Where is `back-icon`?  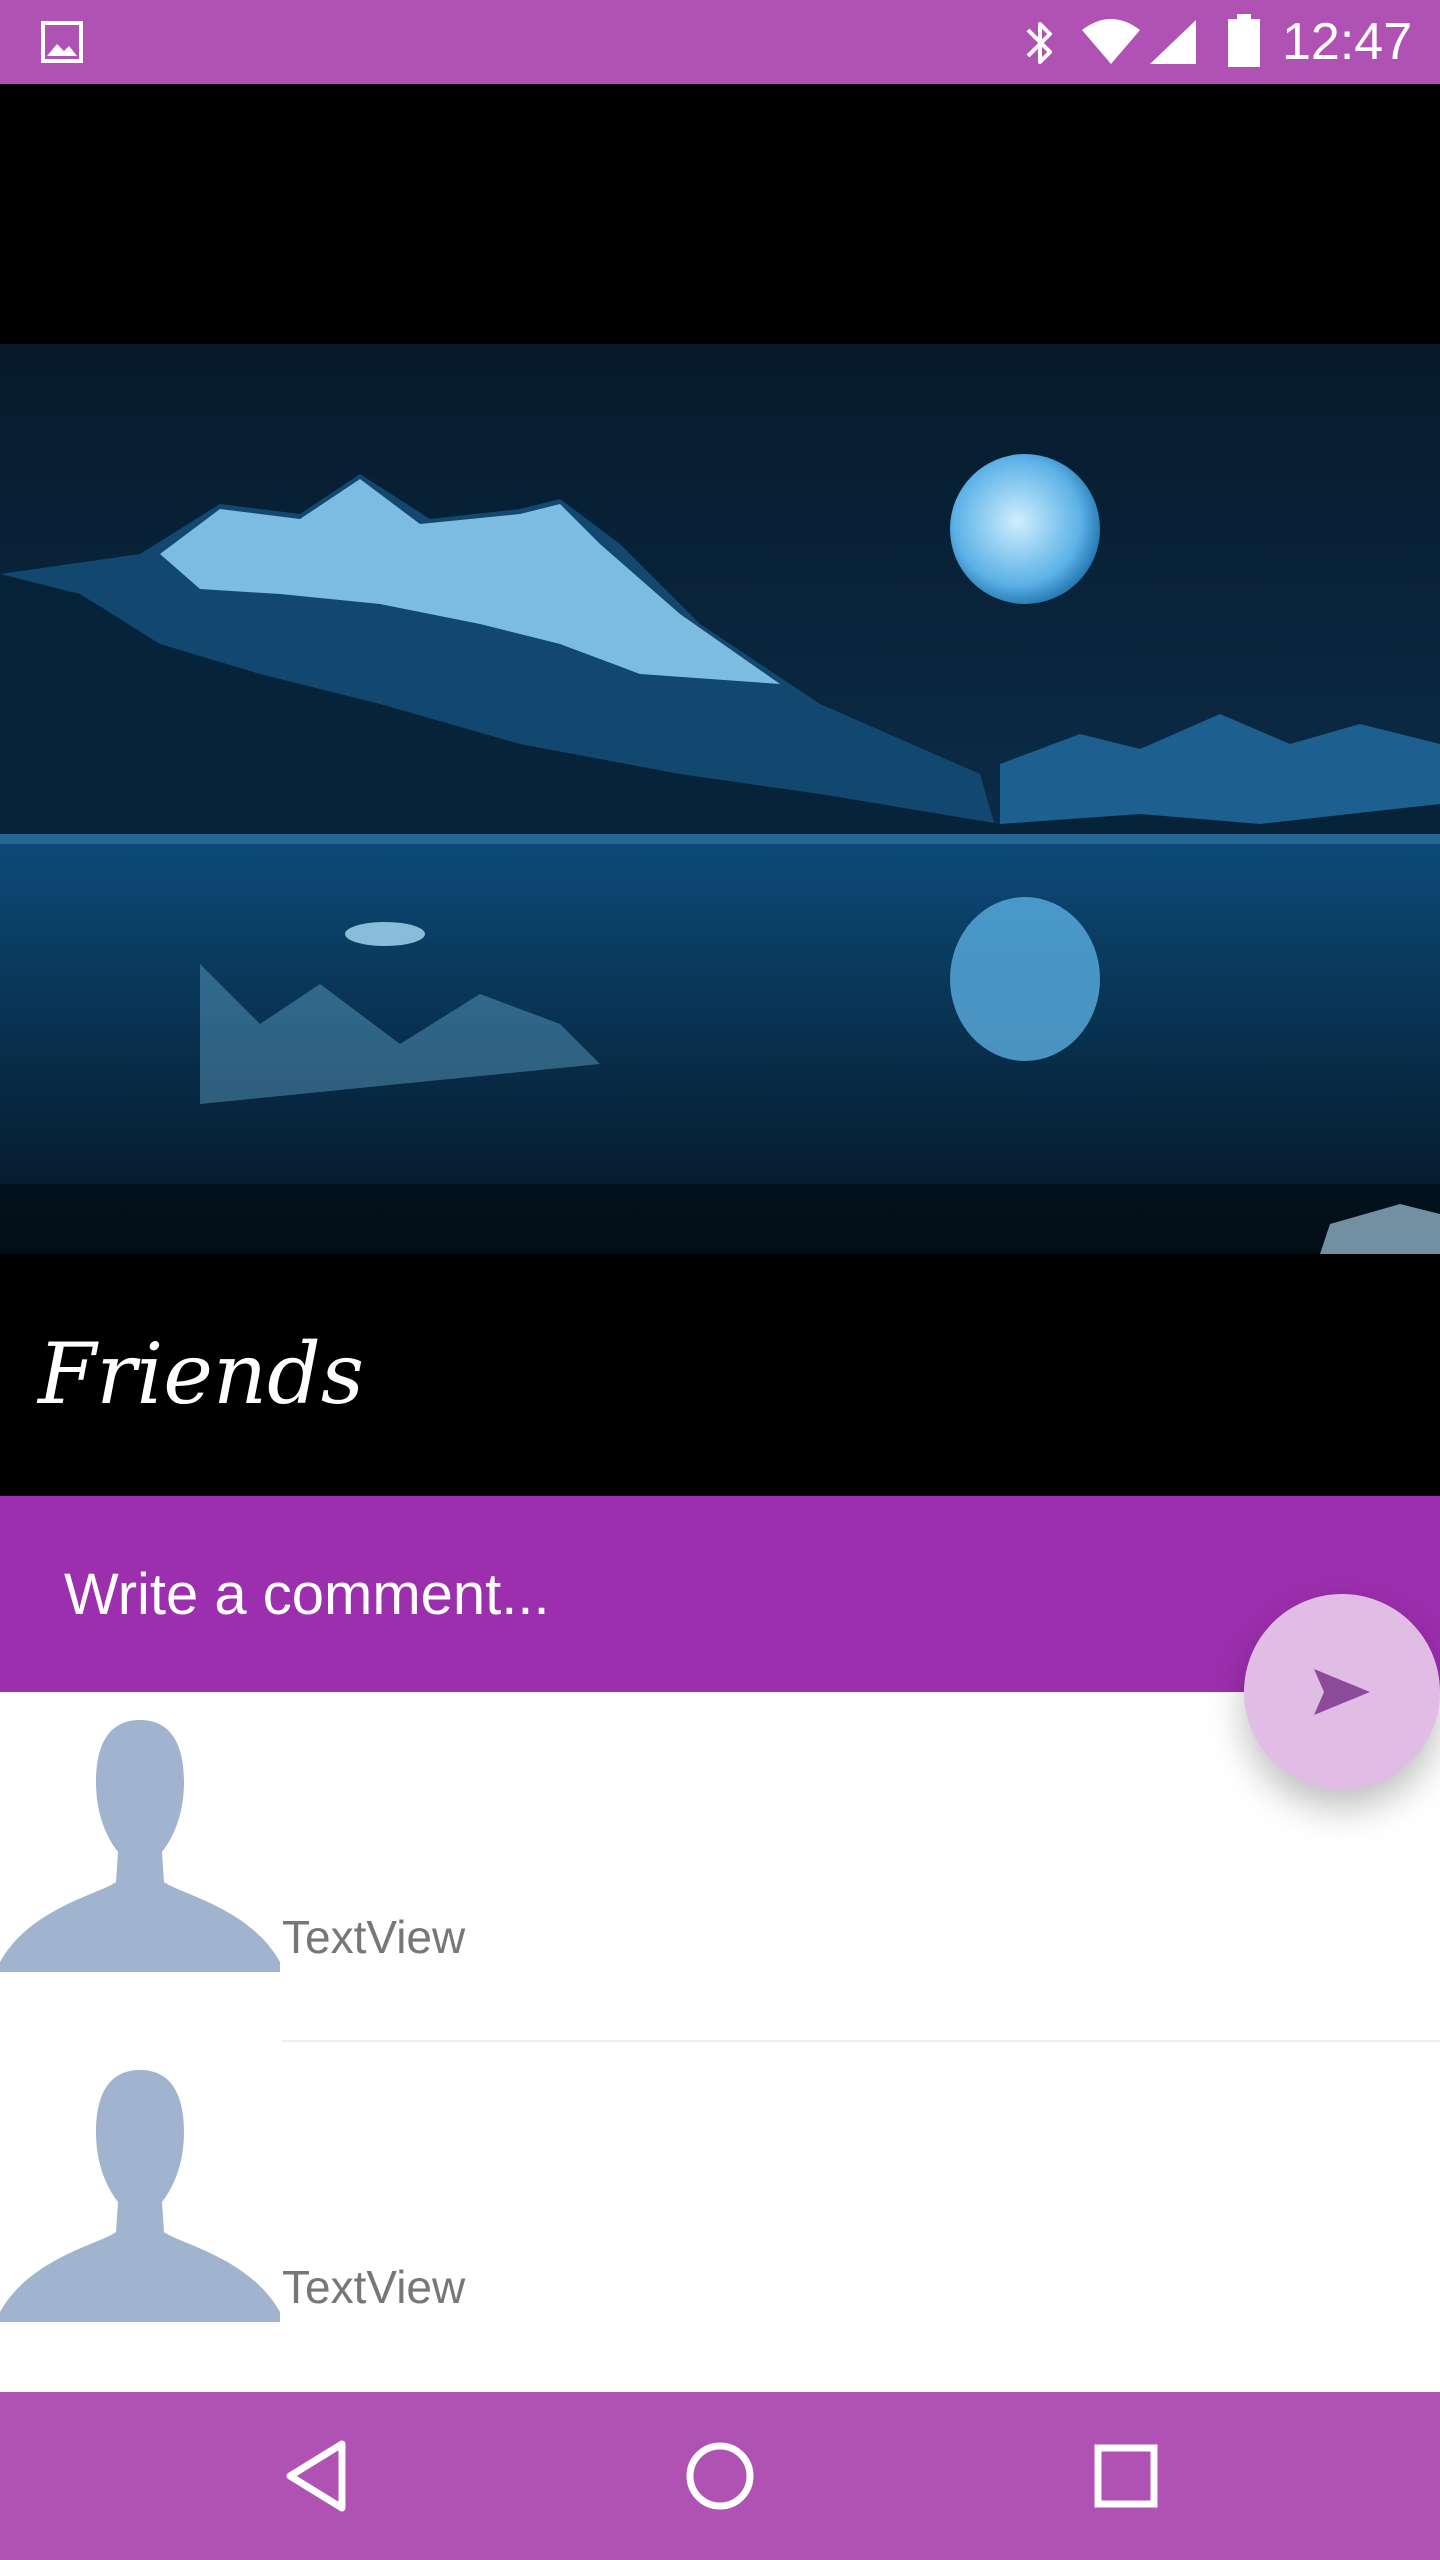
back-icon is located at coordinates (316, 2476).